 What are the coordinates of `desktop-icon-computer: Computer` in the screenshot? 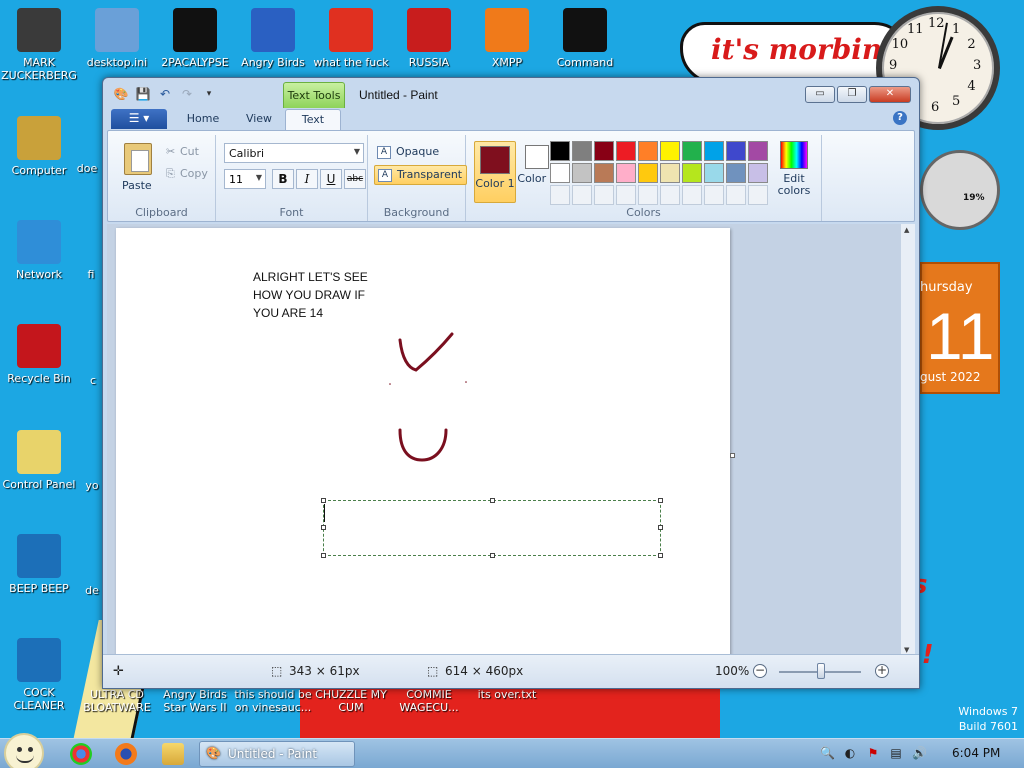 It's located at (39, 146).